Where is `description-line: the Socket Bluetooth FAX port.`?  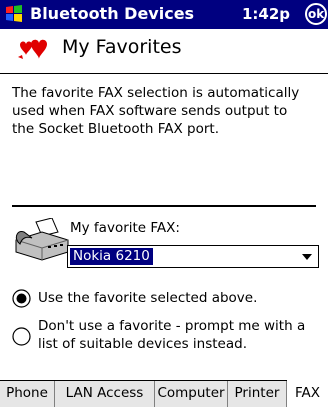 description-line: the Socket Bluetooth FAX port. is located at coordinates (116, 129).